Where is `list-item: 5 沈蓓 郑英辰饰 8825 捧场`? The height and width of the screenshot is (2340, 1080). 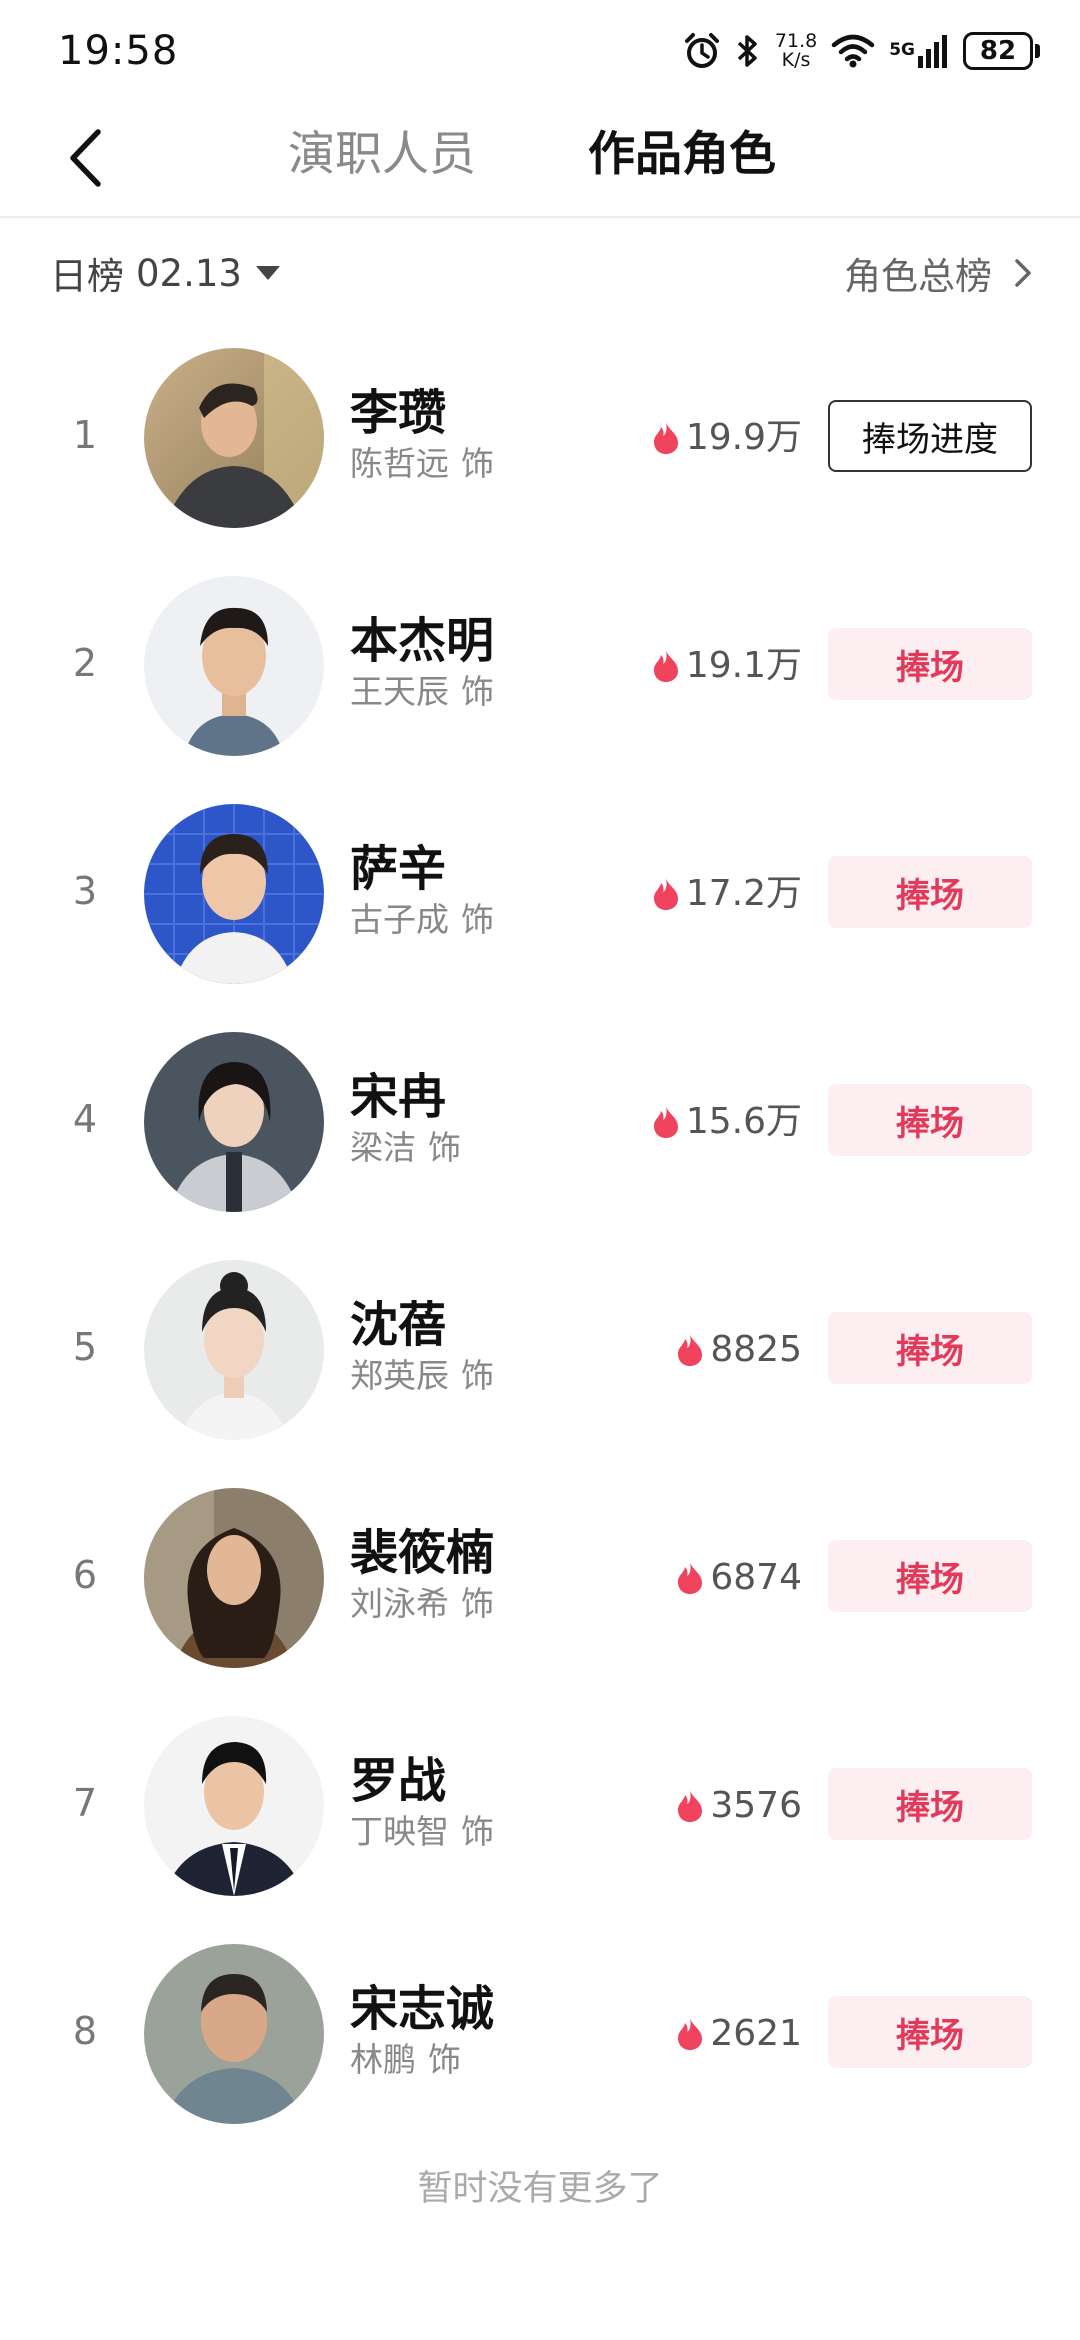 list-item: 5 沈蓓 郑英辰饰 8825 捧场 is located at coordinates (540, 1374).